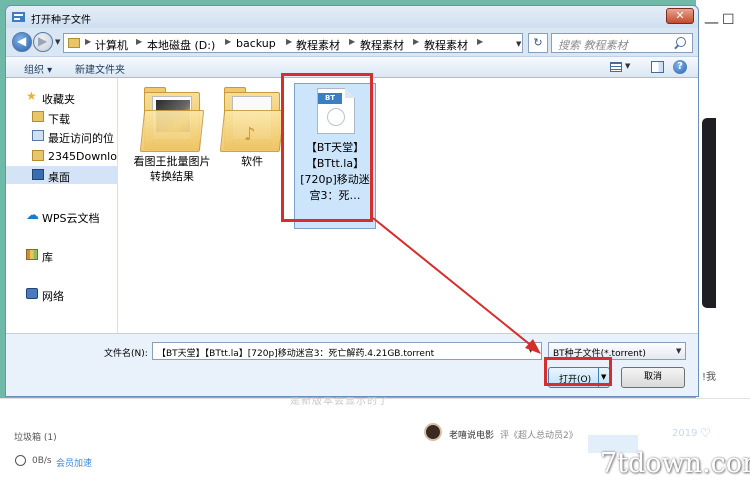 The width and height of the screenshot is (750, 481). What do you see at coordinates (256, 43) in the screenshot?
I see `breadcrumb-backup: backup` at bounding box center [256, 43].